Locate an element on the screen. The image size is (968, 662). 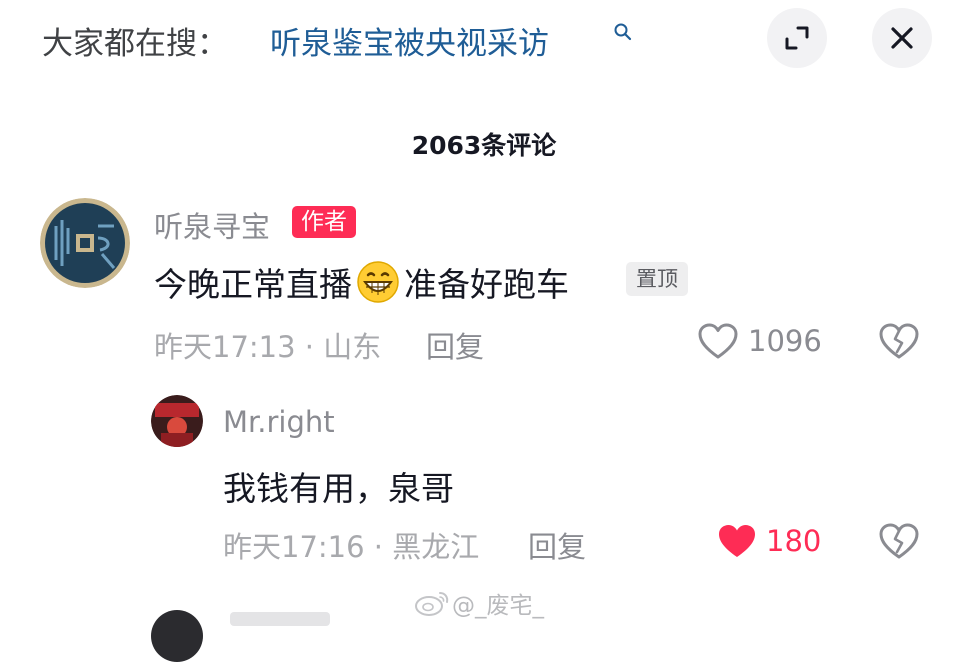
reply-text: 我钱有用，泉哥 is located at coordinates (338, 488).